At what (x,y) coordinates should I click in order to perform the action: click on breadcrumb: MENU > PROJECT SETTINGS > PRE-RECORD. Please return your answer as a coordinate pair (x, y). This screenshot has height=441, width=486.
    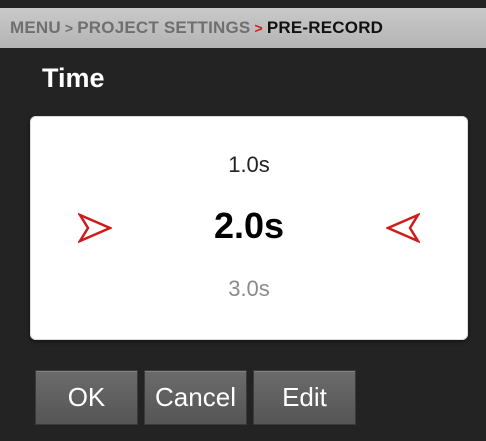
    Looking at the image, I should click on (243, 28).